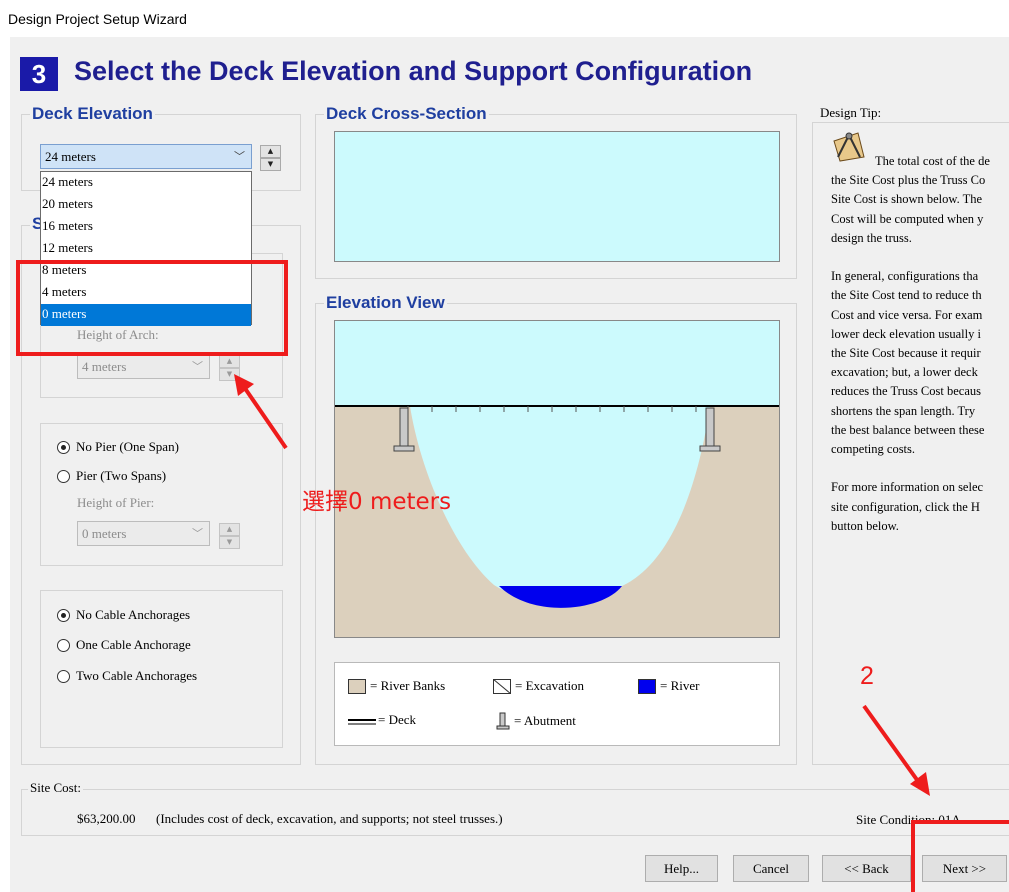 The height and width of the screenshot is (892, 1009). What do you see at coordinates (908, 180) in the screenshot?
I see `tip-line: the Site Cost plus the Truss Co` at bounding box center [908, 180].